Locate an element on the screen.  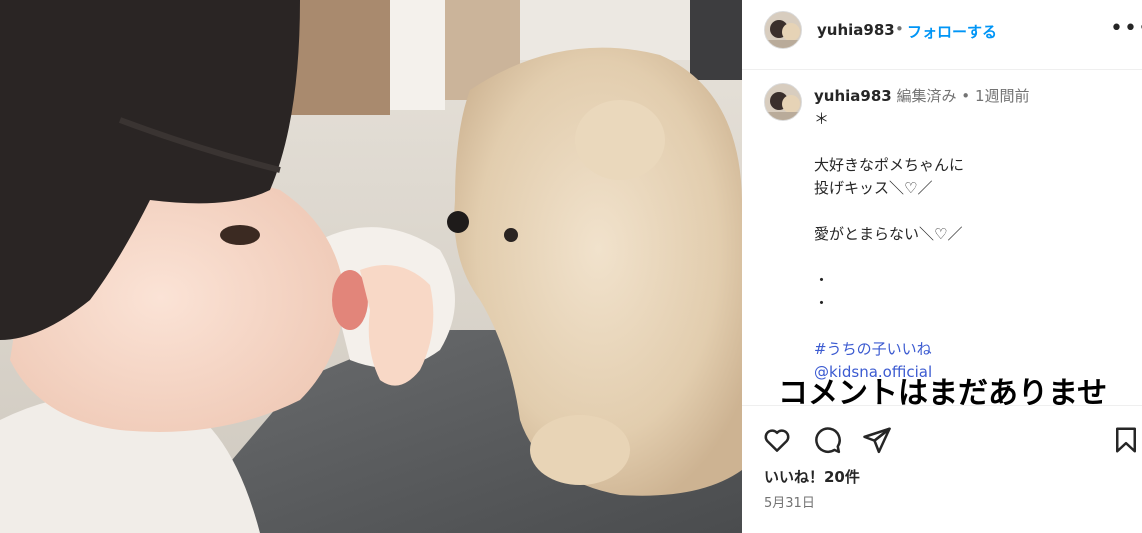
caption-line: 大好きなポメちゃんに is located at coordinates (889, 165).